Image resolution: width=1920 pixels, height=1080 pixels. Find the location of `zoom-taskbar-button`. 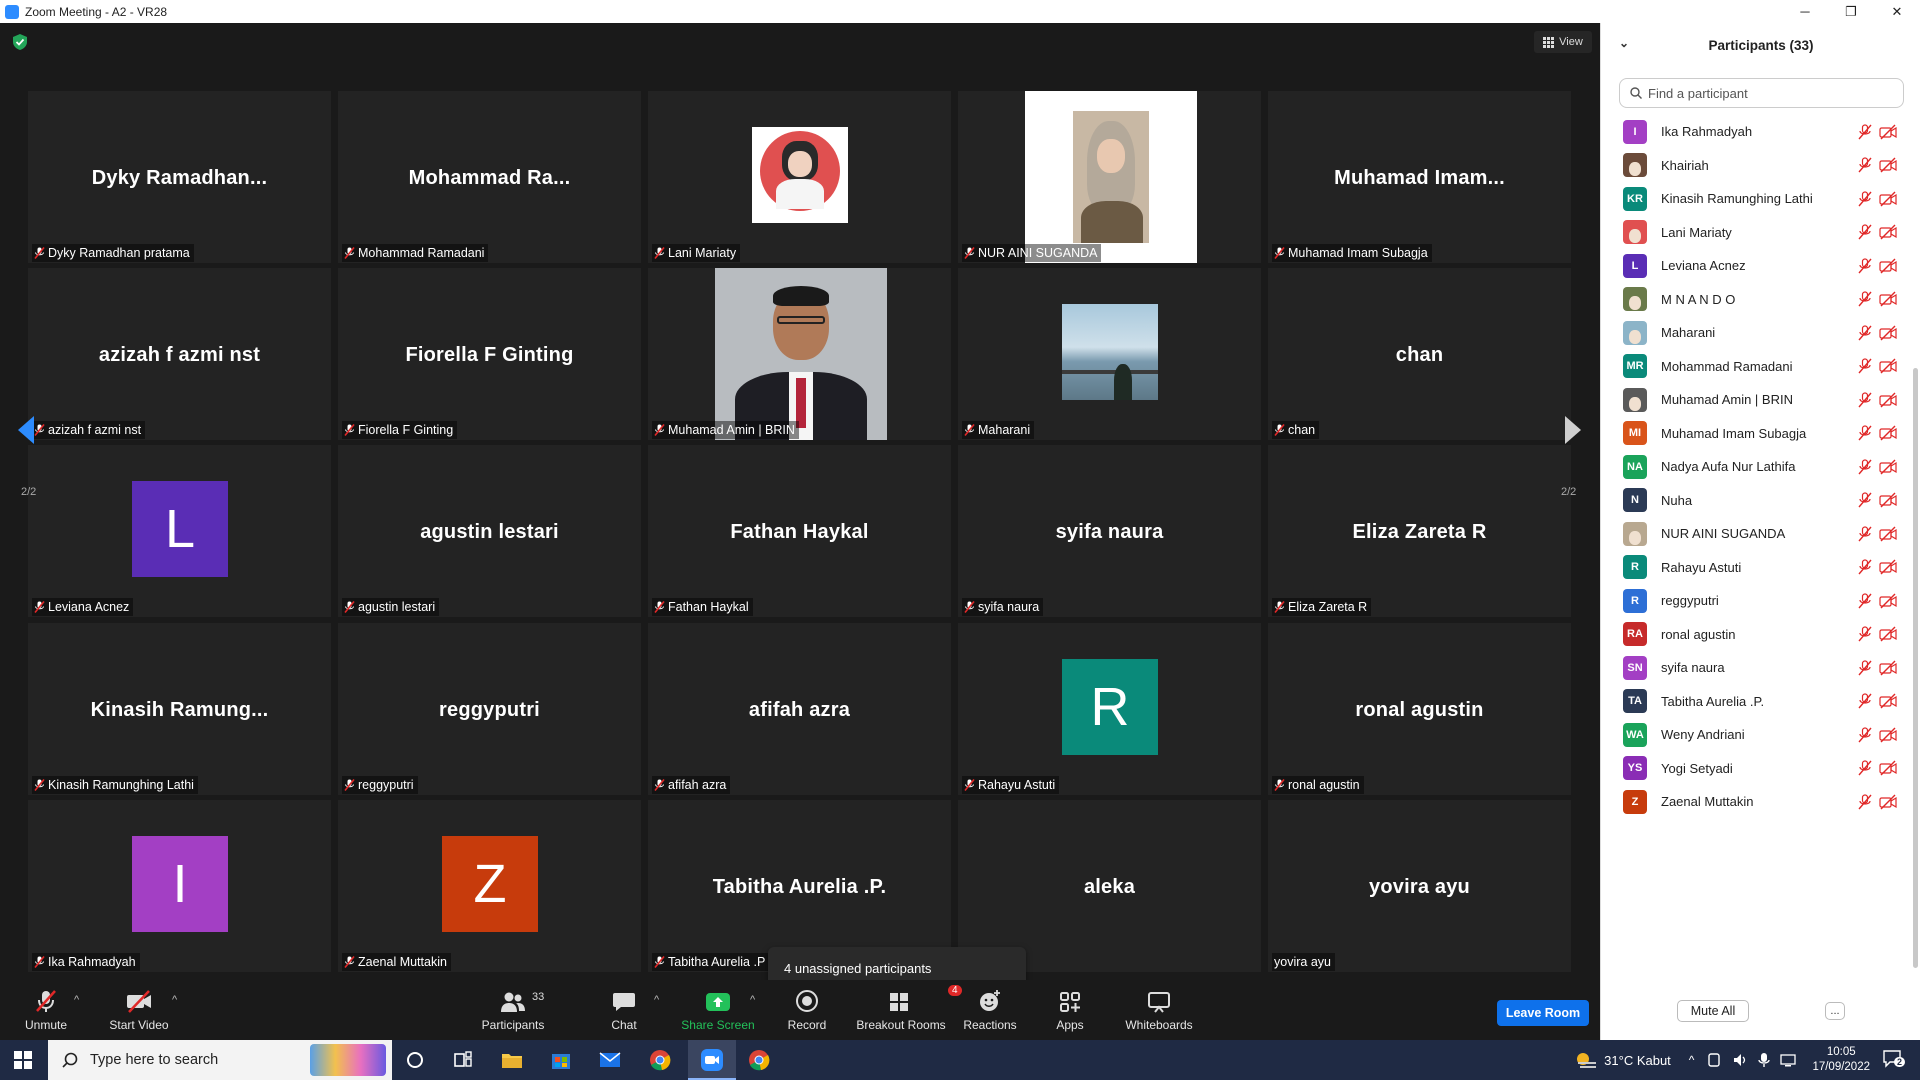

zoom-taskbar-button is located at coordinates (712, 1060).